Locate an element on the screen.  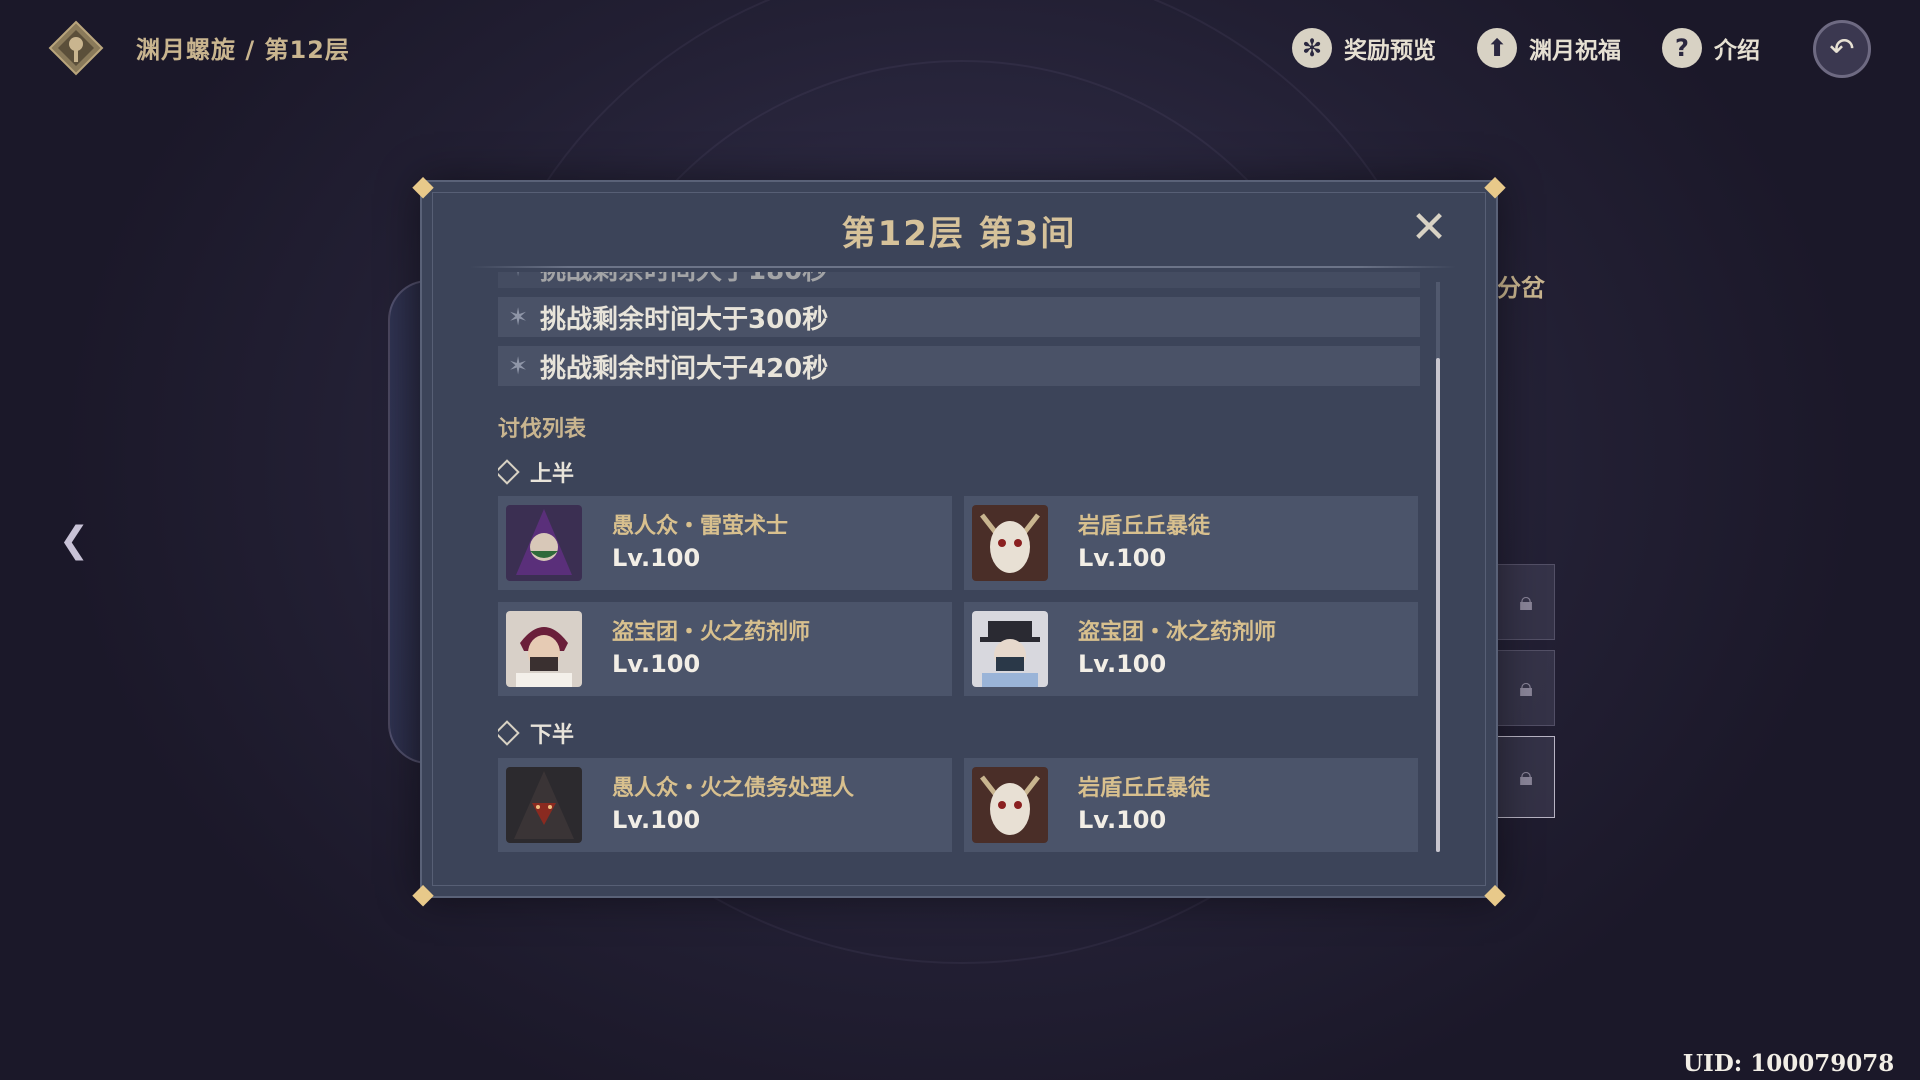
enemy-name: 盗宝团・冰之药剂师 is located at coordinates (1177, 632).